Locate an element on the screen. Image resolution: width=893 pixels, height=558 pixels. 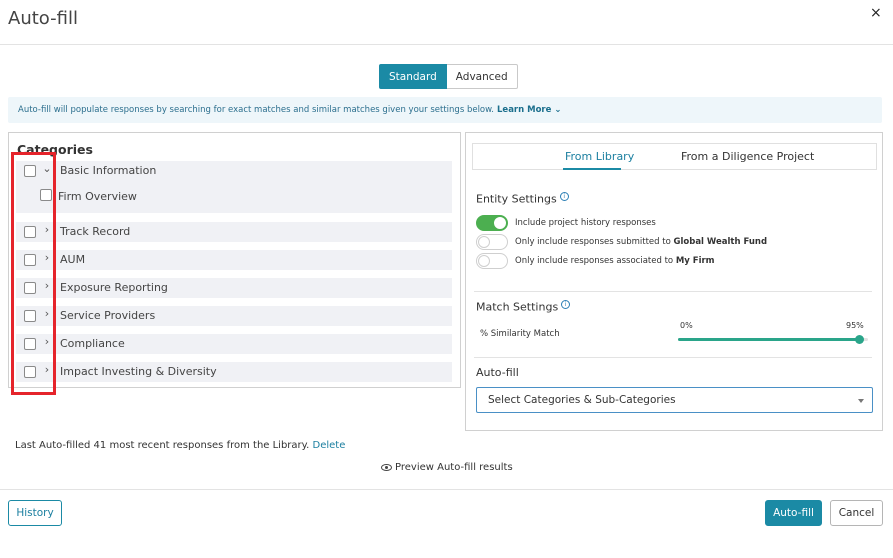
preview-link: Preview Auto-fill results is located at coordinates (447, 467).